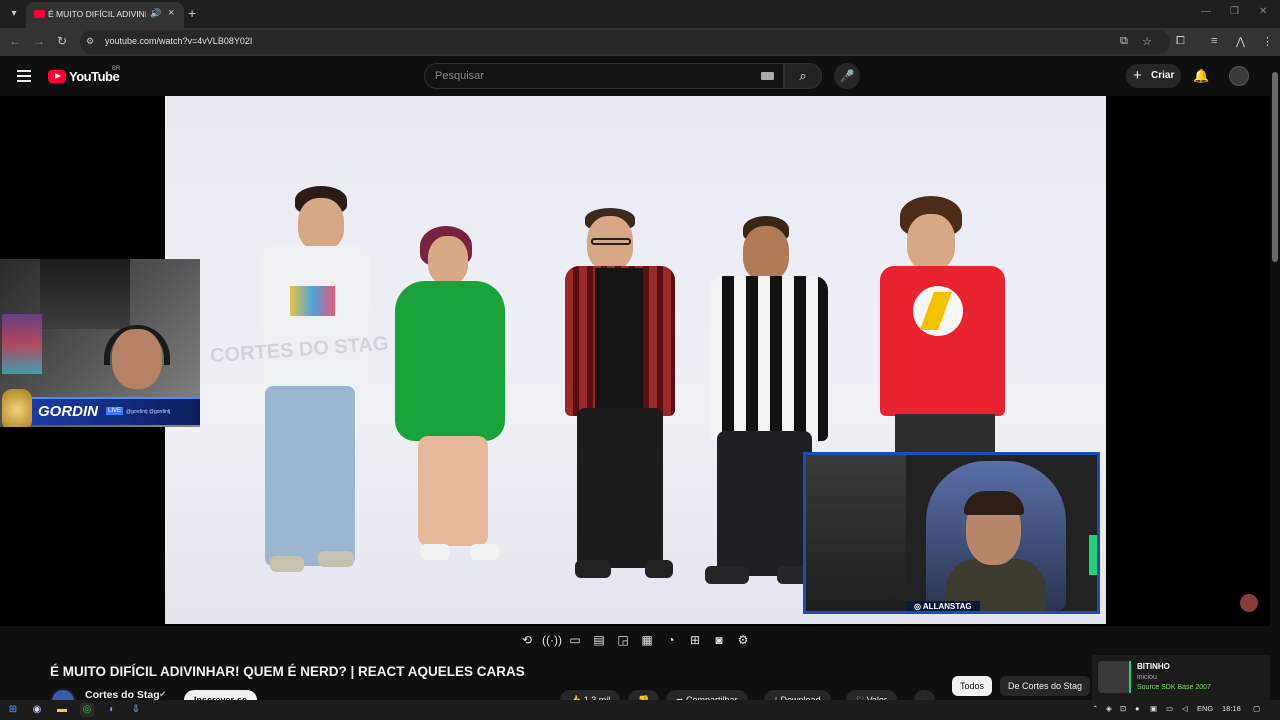 The image size is (1280, 720). I want to click on search-input, so click(595, 76).